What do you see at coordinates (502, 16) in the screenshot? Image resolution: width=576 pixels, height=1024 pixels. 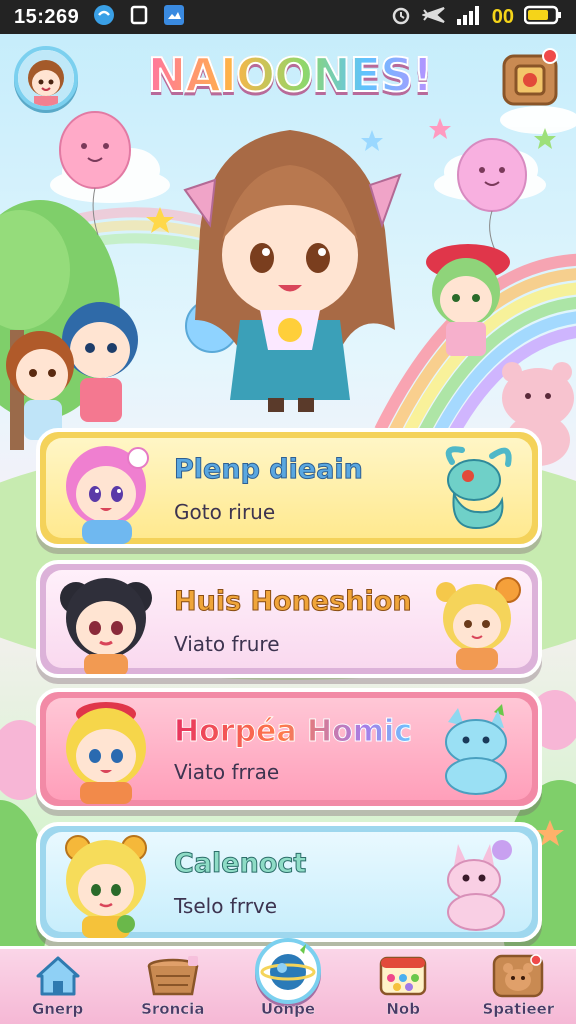 I see `battery-percent: 00` at bounding box center [502, 16].